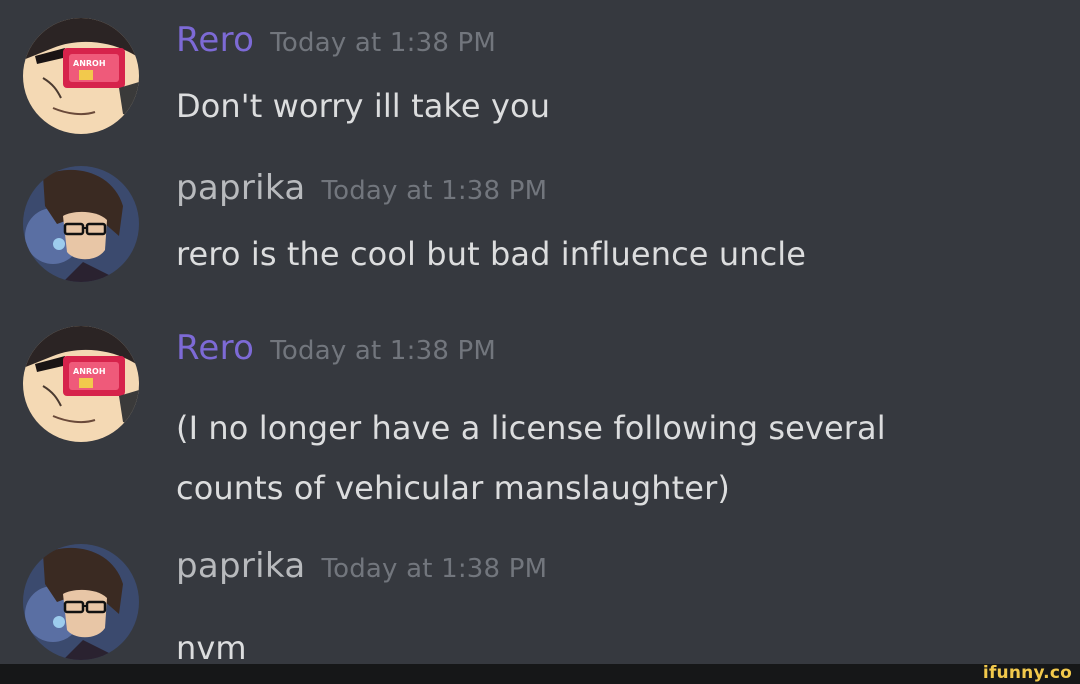 The width and height of the screenshot is (1080, 684). Describe the element at coordinates (491, 254) in the screenshot. I see `message-text: rero is the cool but bad influence uncle` at that location.